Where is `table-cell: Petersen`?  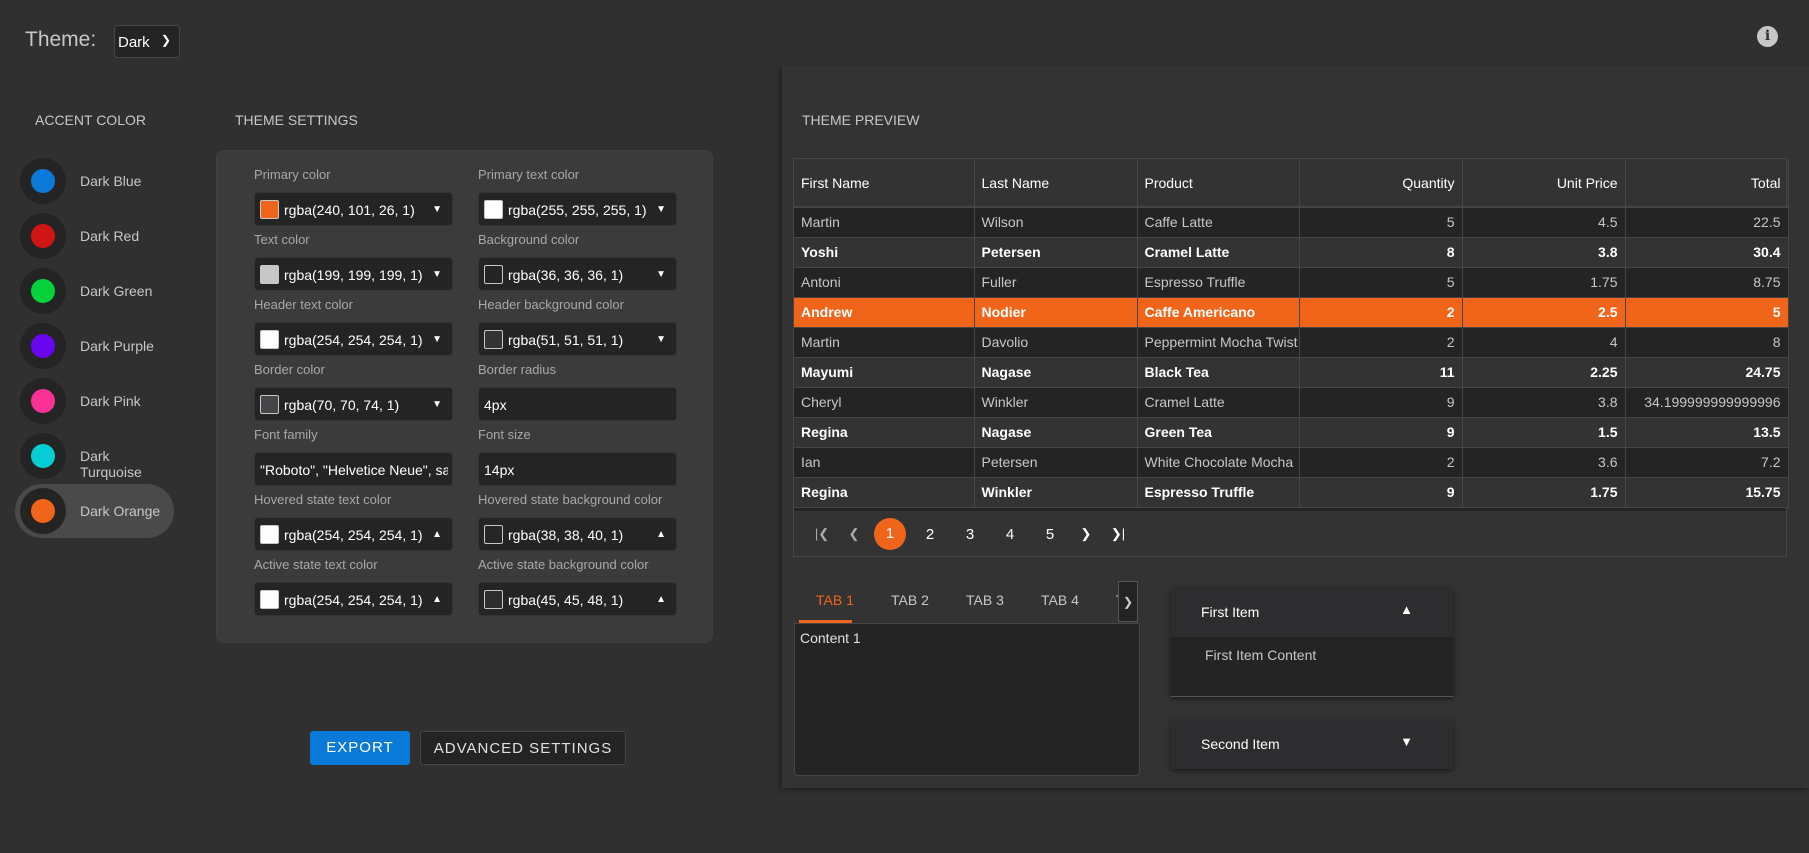 table-cell: Petersen is located at coordinates (1056, 462).